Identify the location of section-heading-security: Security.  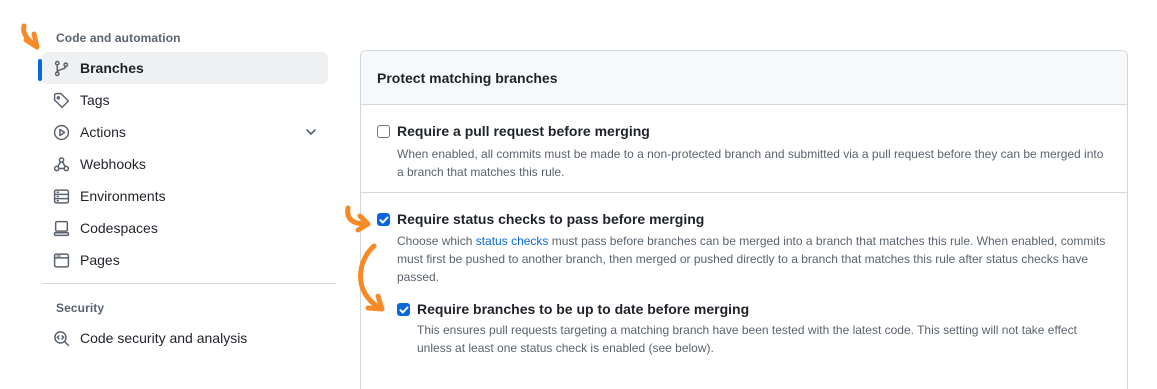
(80, 308).